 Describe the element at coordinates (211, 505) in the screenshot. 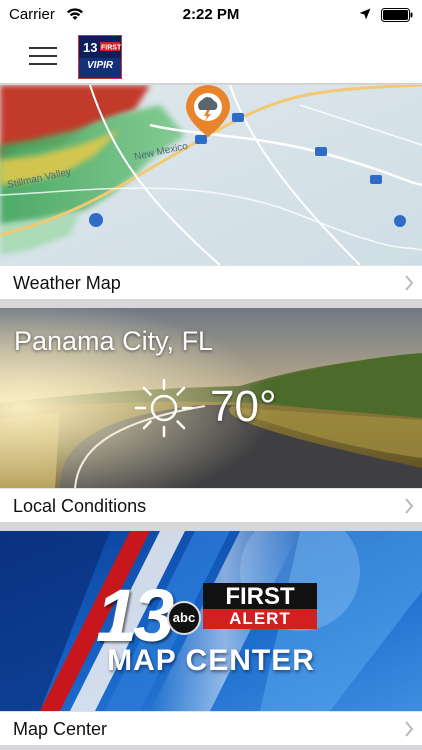

I see `local-conditions-footer: Local Conditions` at that location.